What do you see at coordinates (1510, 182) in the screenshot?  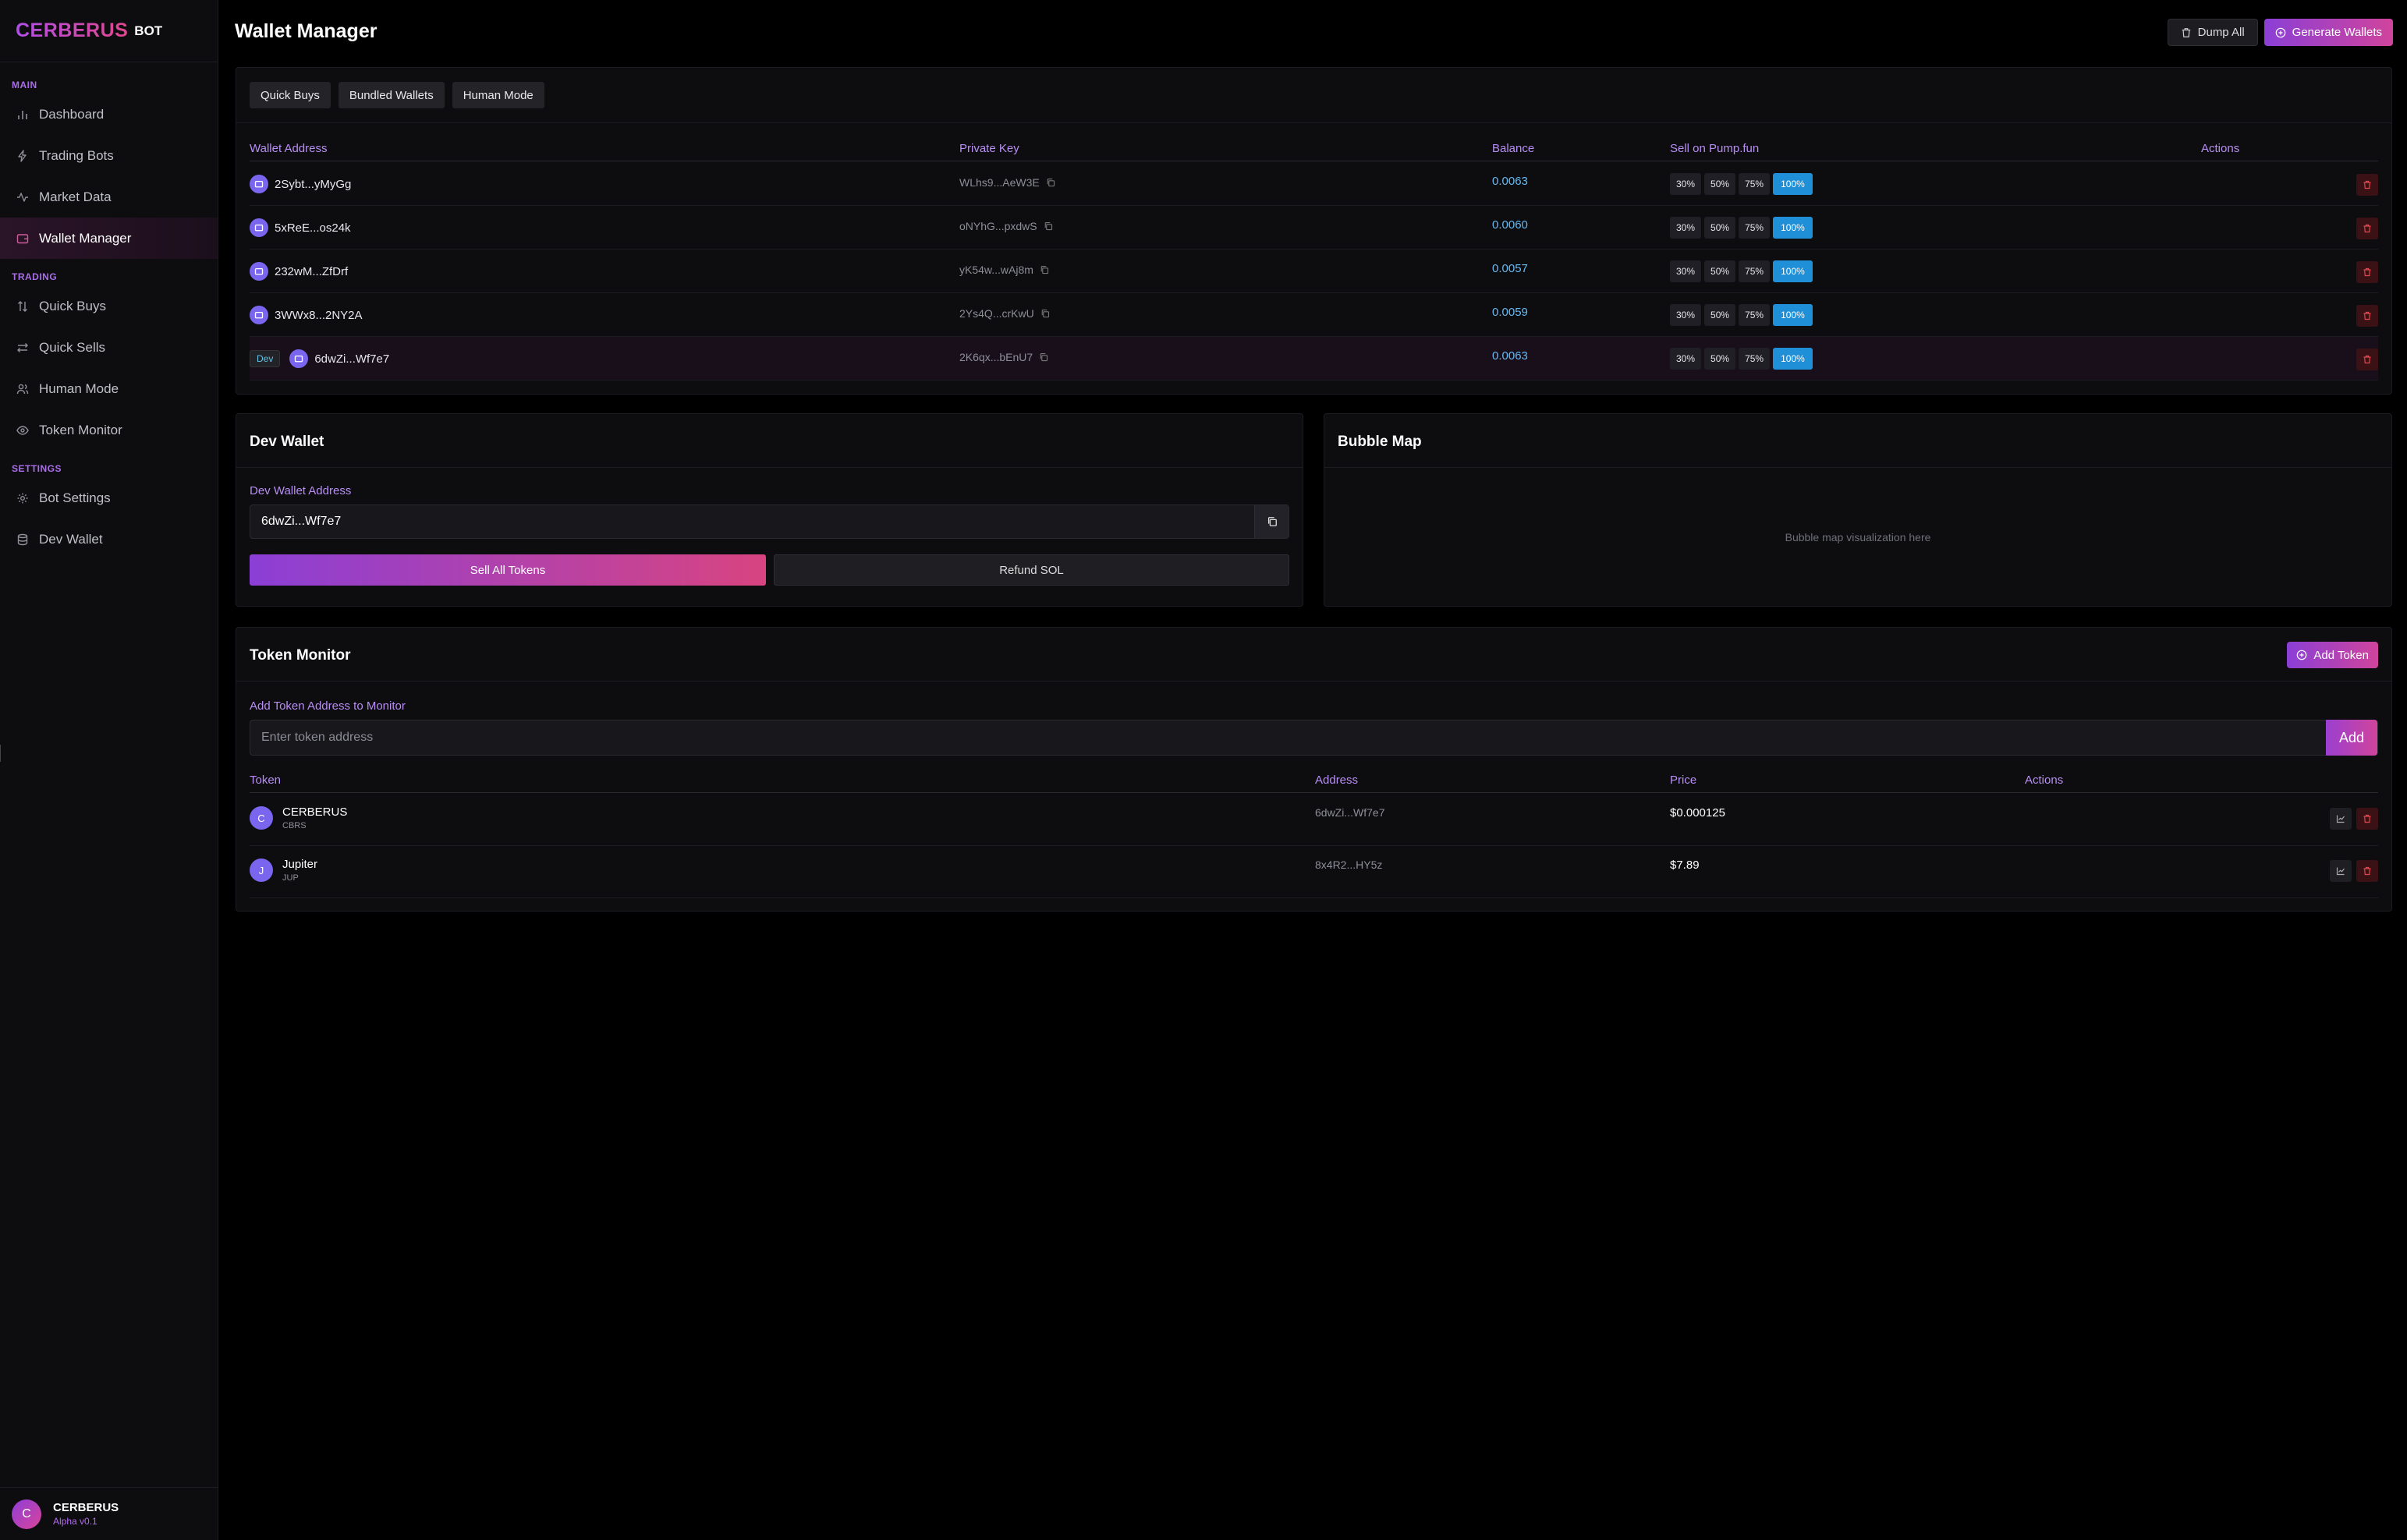 I see `wallet-balance: 0.0063` at bounding box center [1510, 182].